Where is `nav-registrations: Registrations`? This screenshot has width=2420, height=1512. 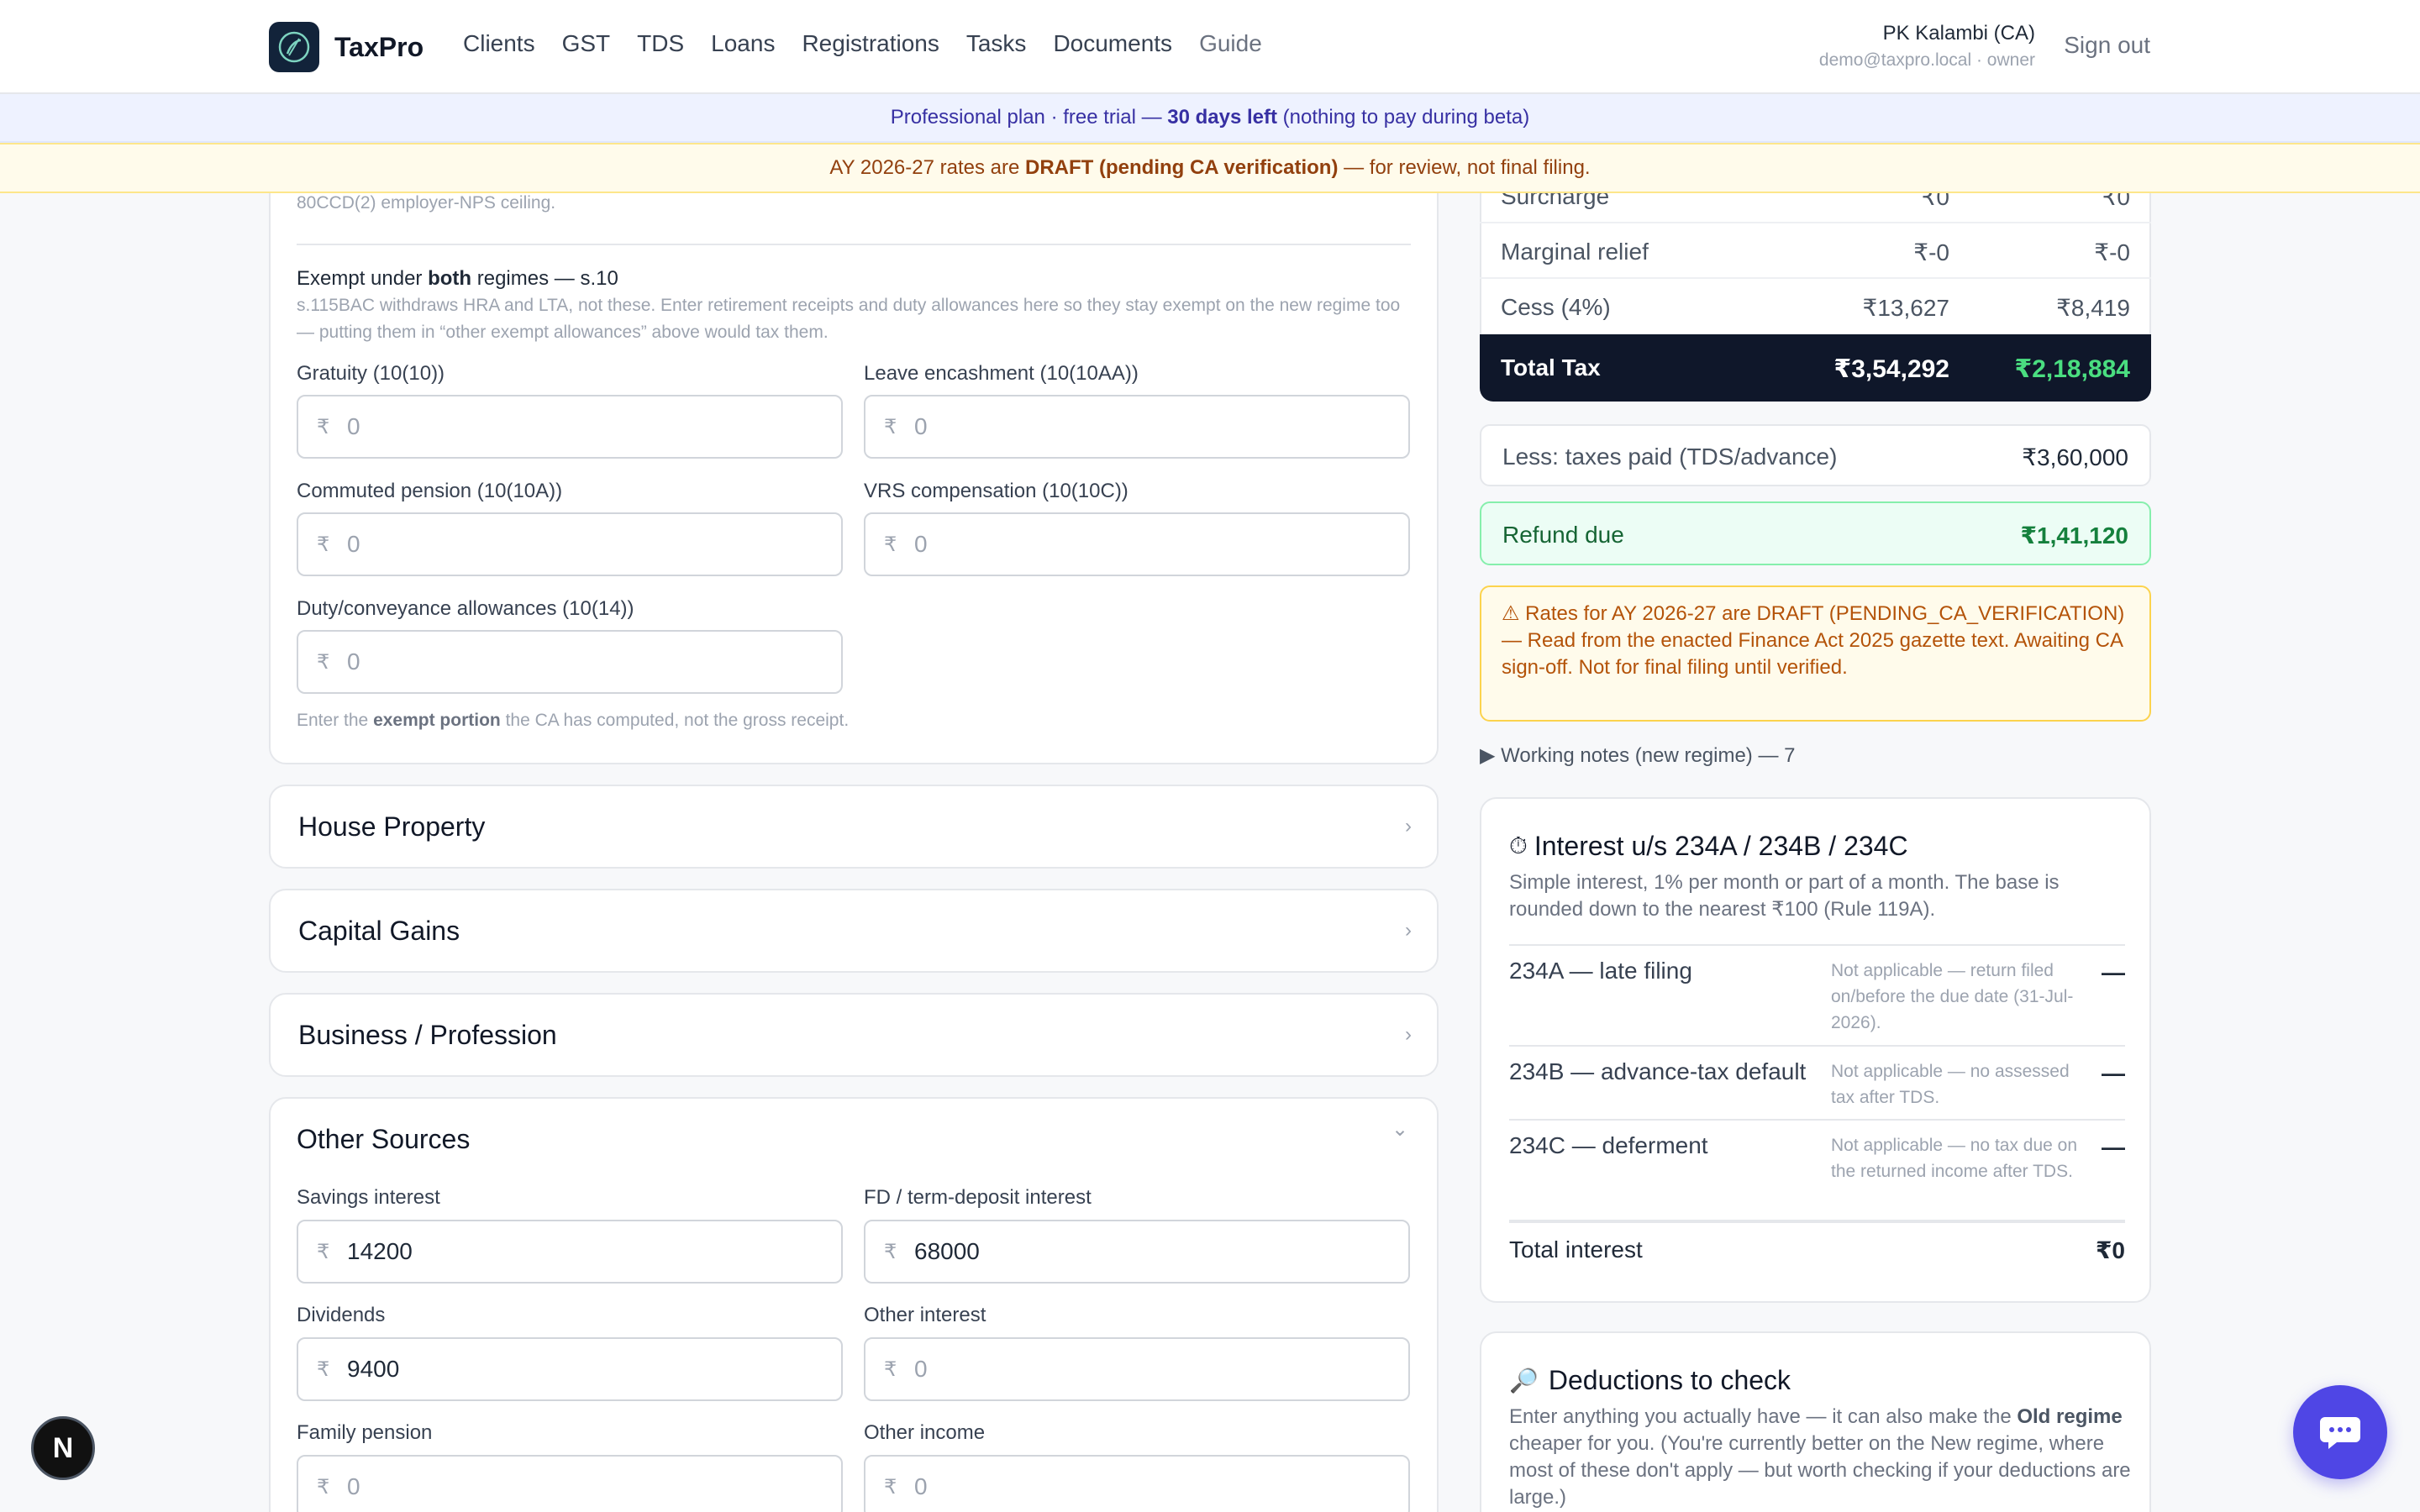 nav-registrations: Registrations is located at coordinates (870, 43).